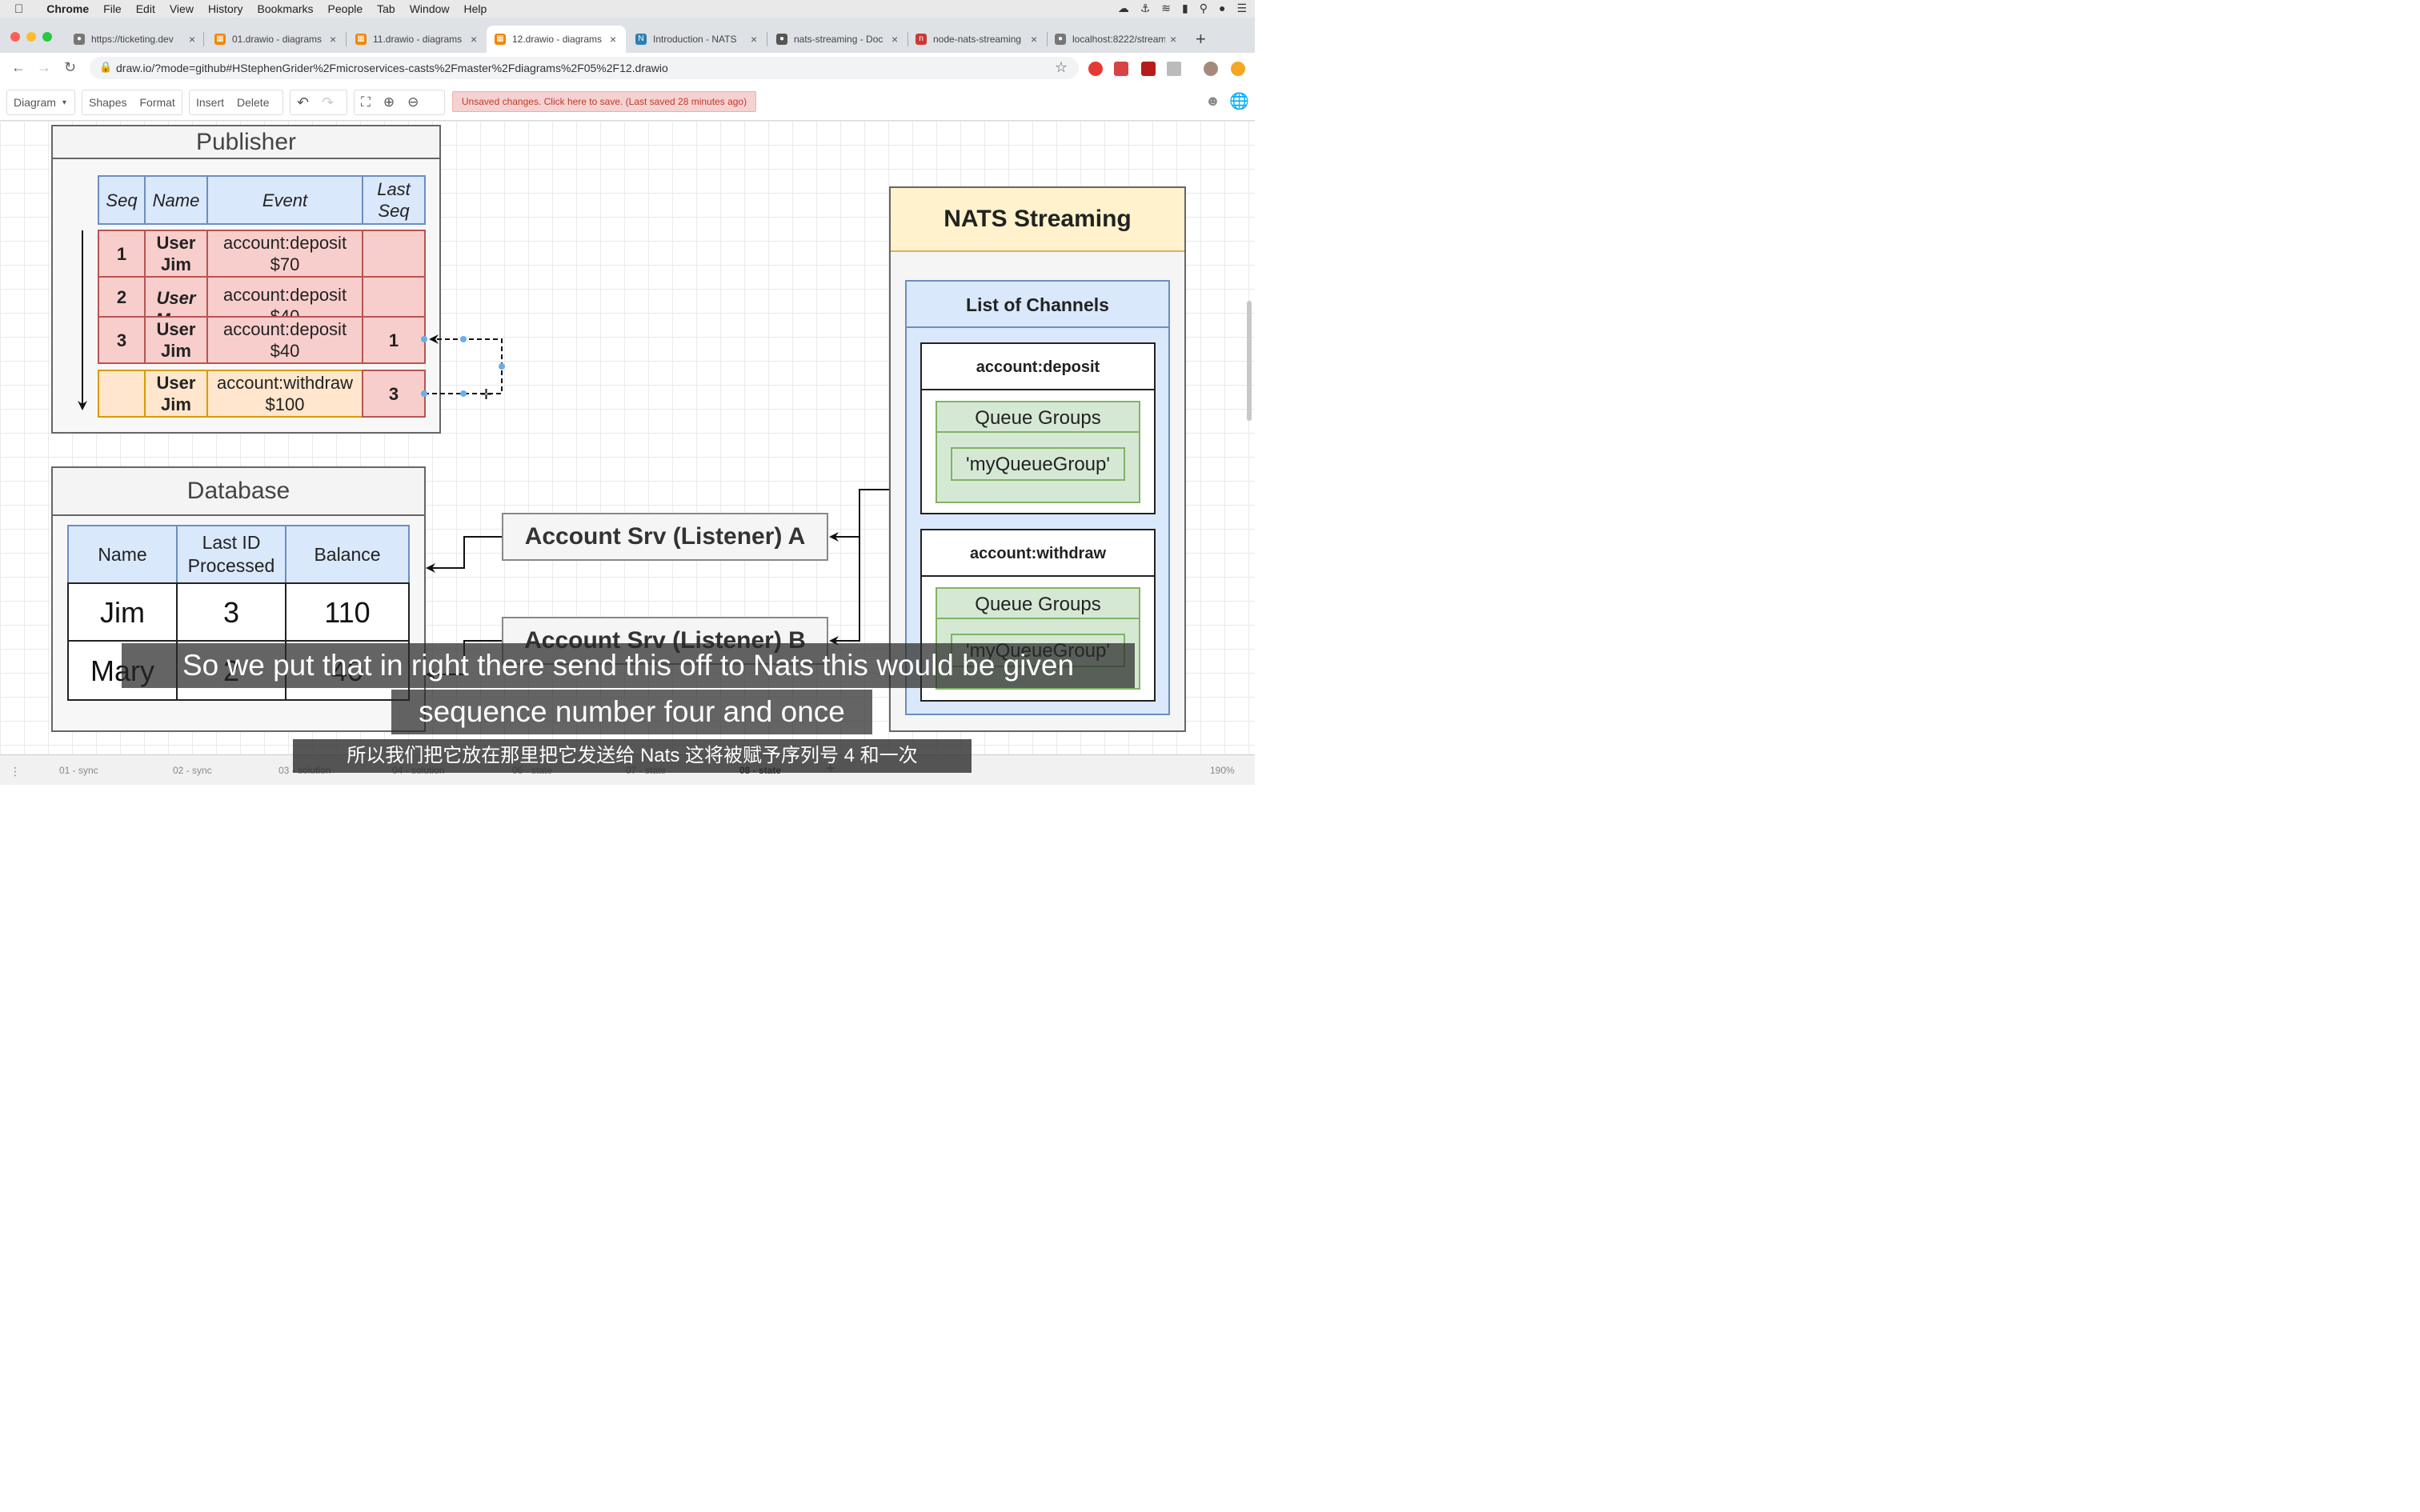 The height and width of the screenshot is (1512, 2420). Describe the element at coordinates (1241, 8) in the screenshot. I see `notification-list-icon: ☰` at that location.